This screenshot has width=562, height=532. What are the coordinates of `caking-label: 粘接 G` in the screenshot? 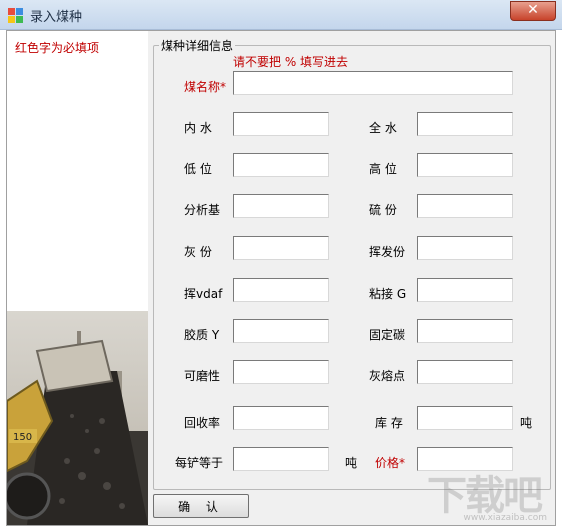 It's located at (388, 294).